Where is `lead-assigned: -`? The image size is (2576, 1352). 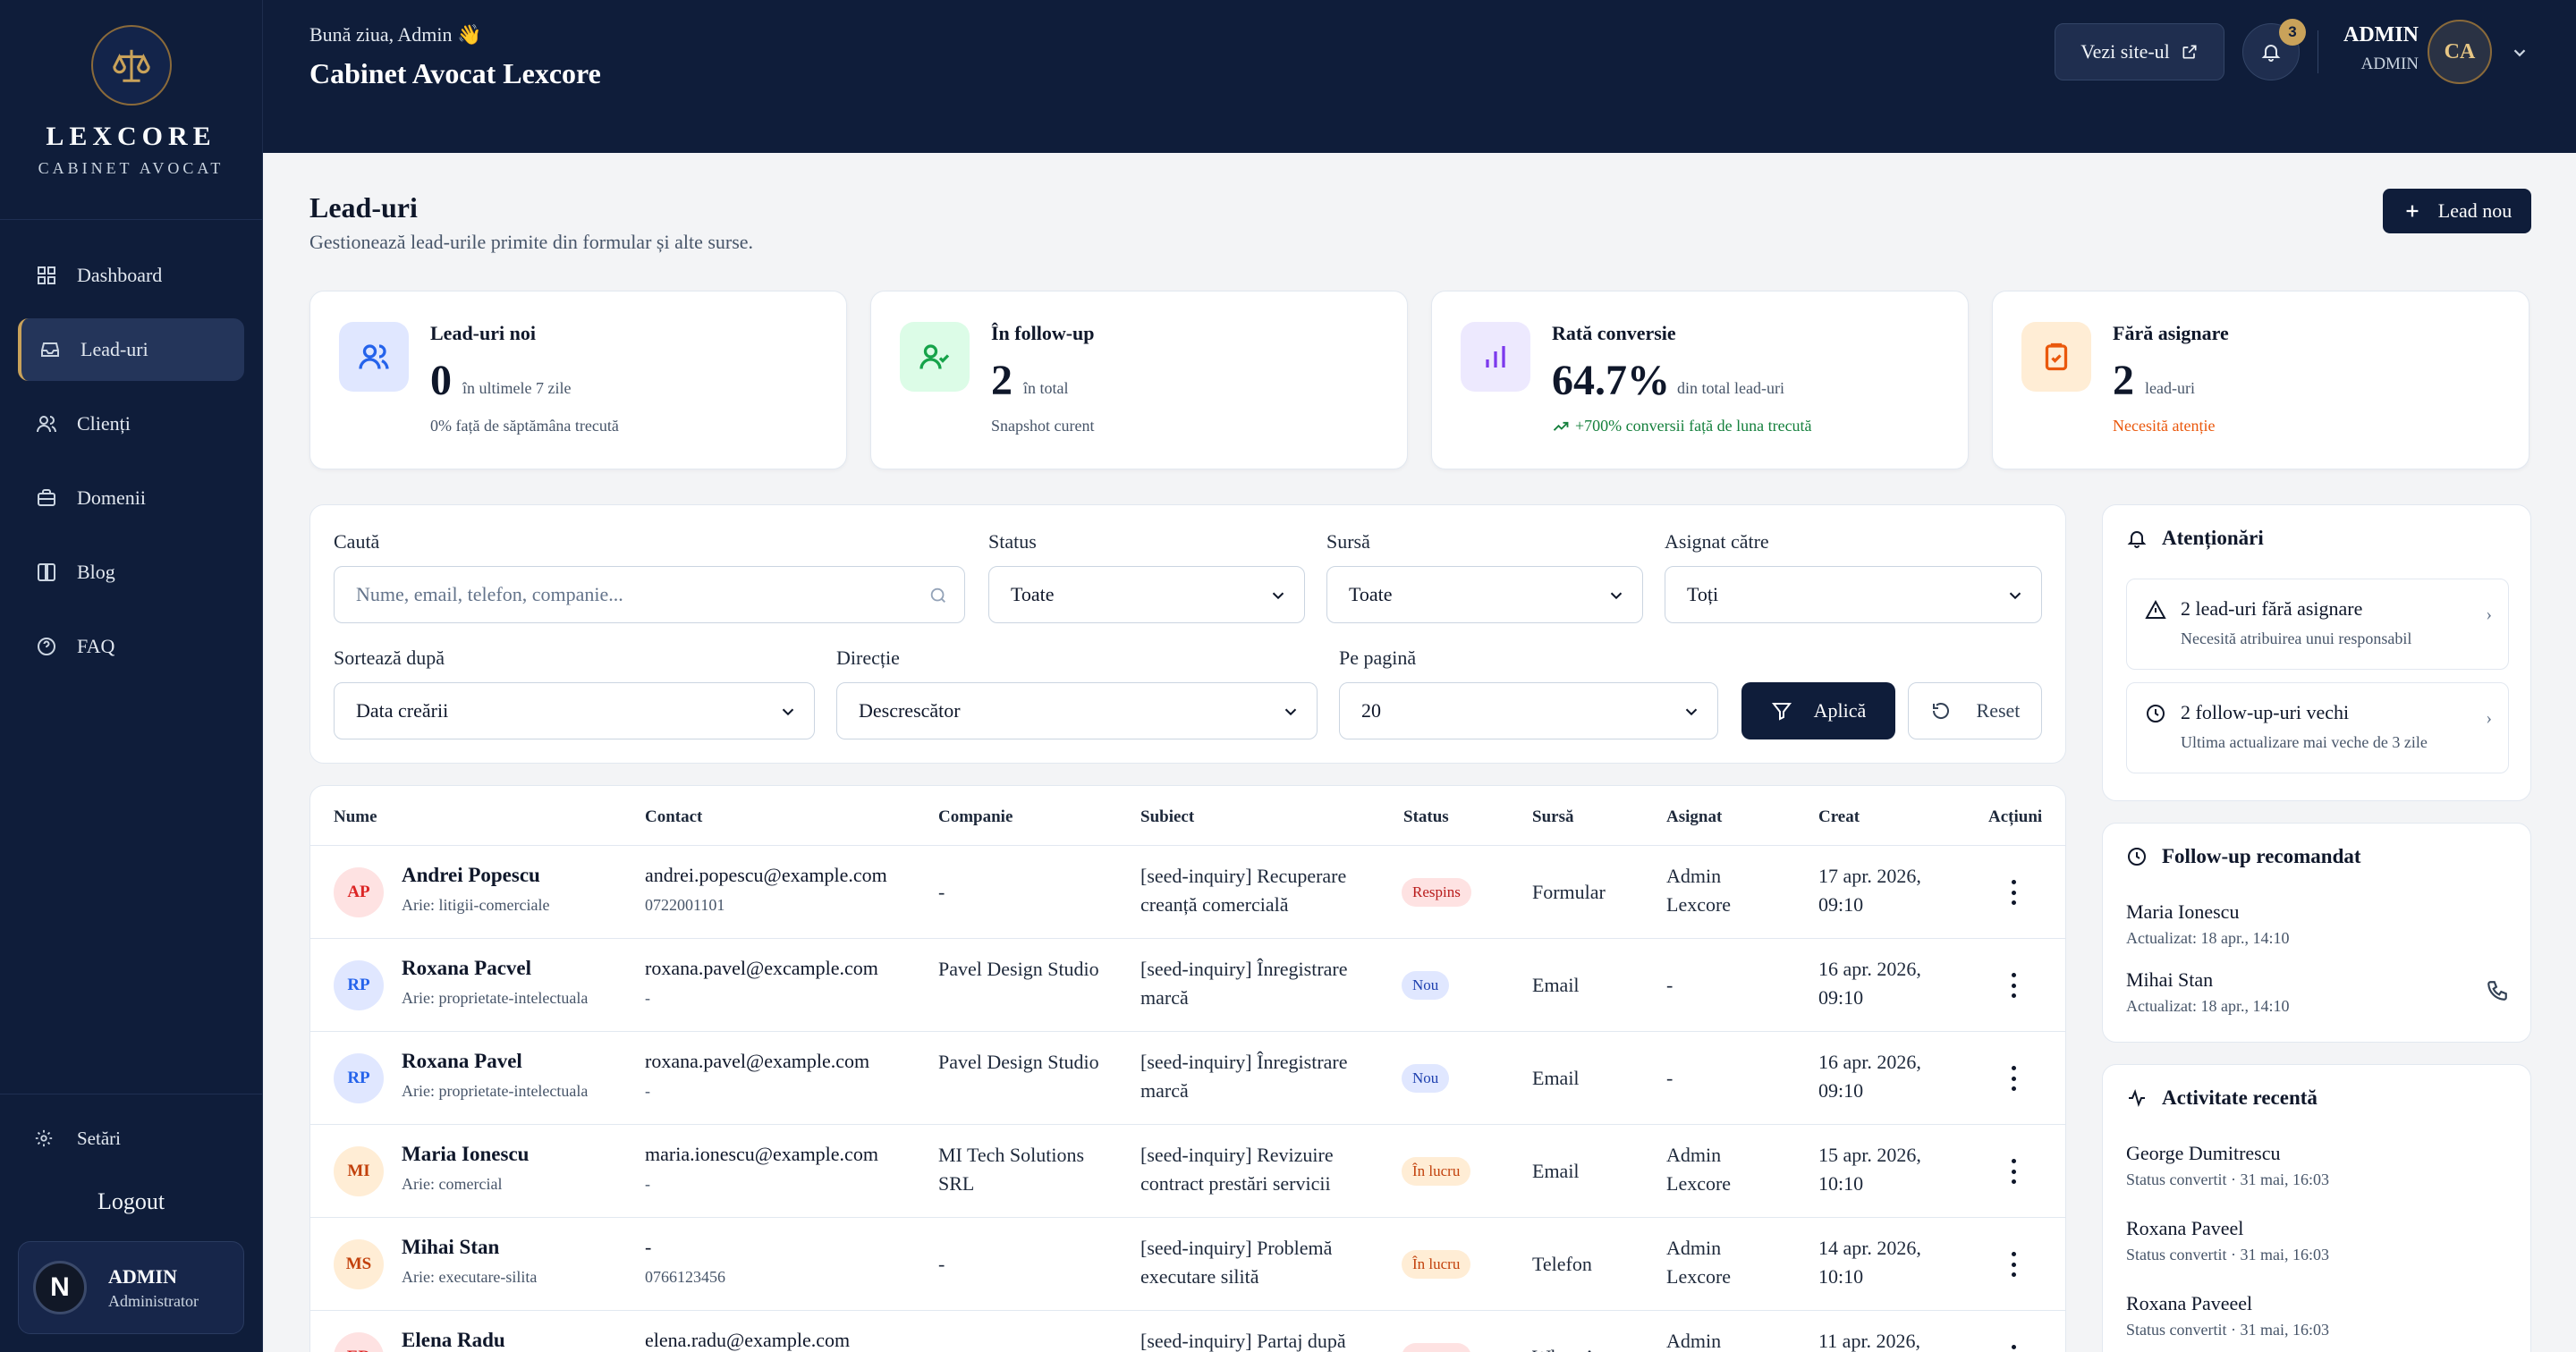
lead-assigned: - is located at coordinates (1670, 985).